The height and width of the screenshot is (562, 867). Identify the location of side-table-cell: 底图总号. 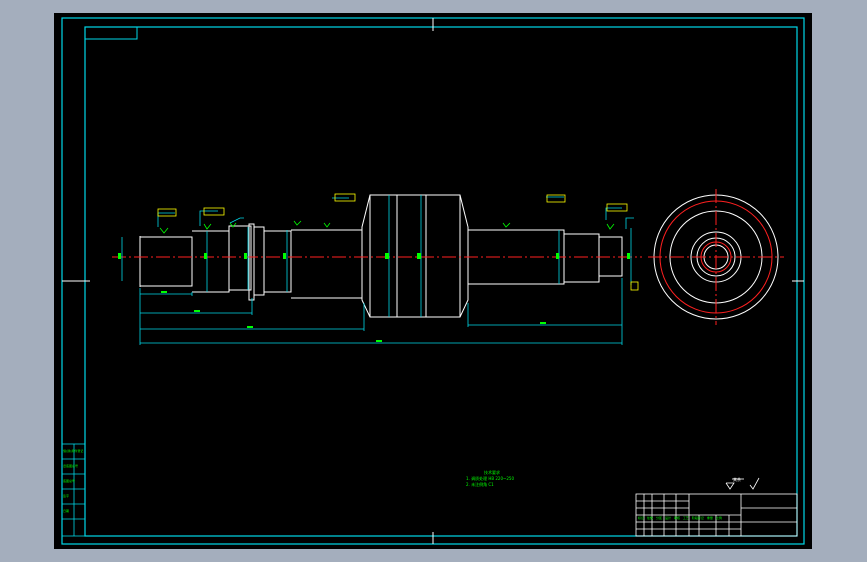
(69, 481).